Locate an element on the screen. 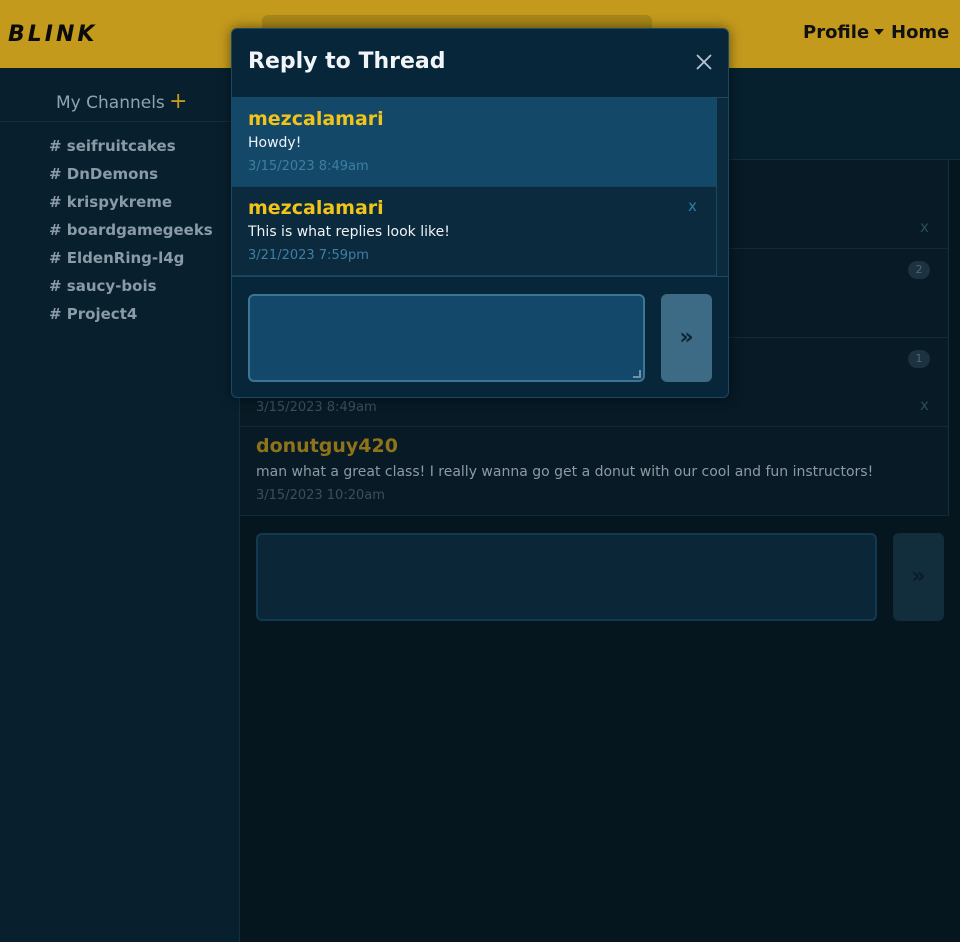  message-time: 3/15/2023 8:49am is located at coordinates (316, 407).